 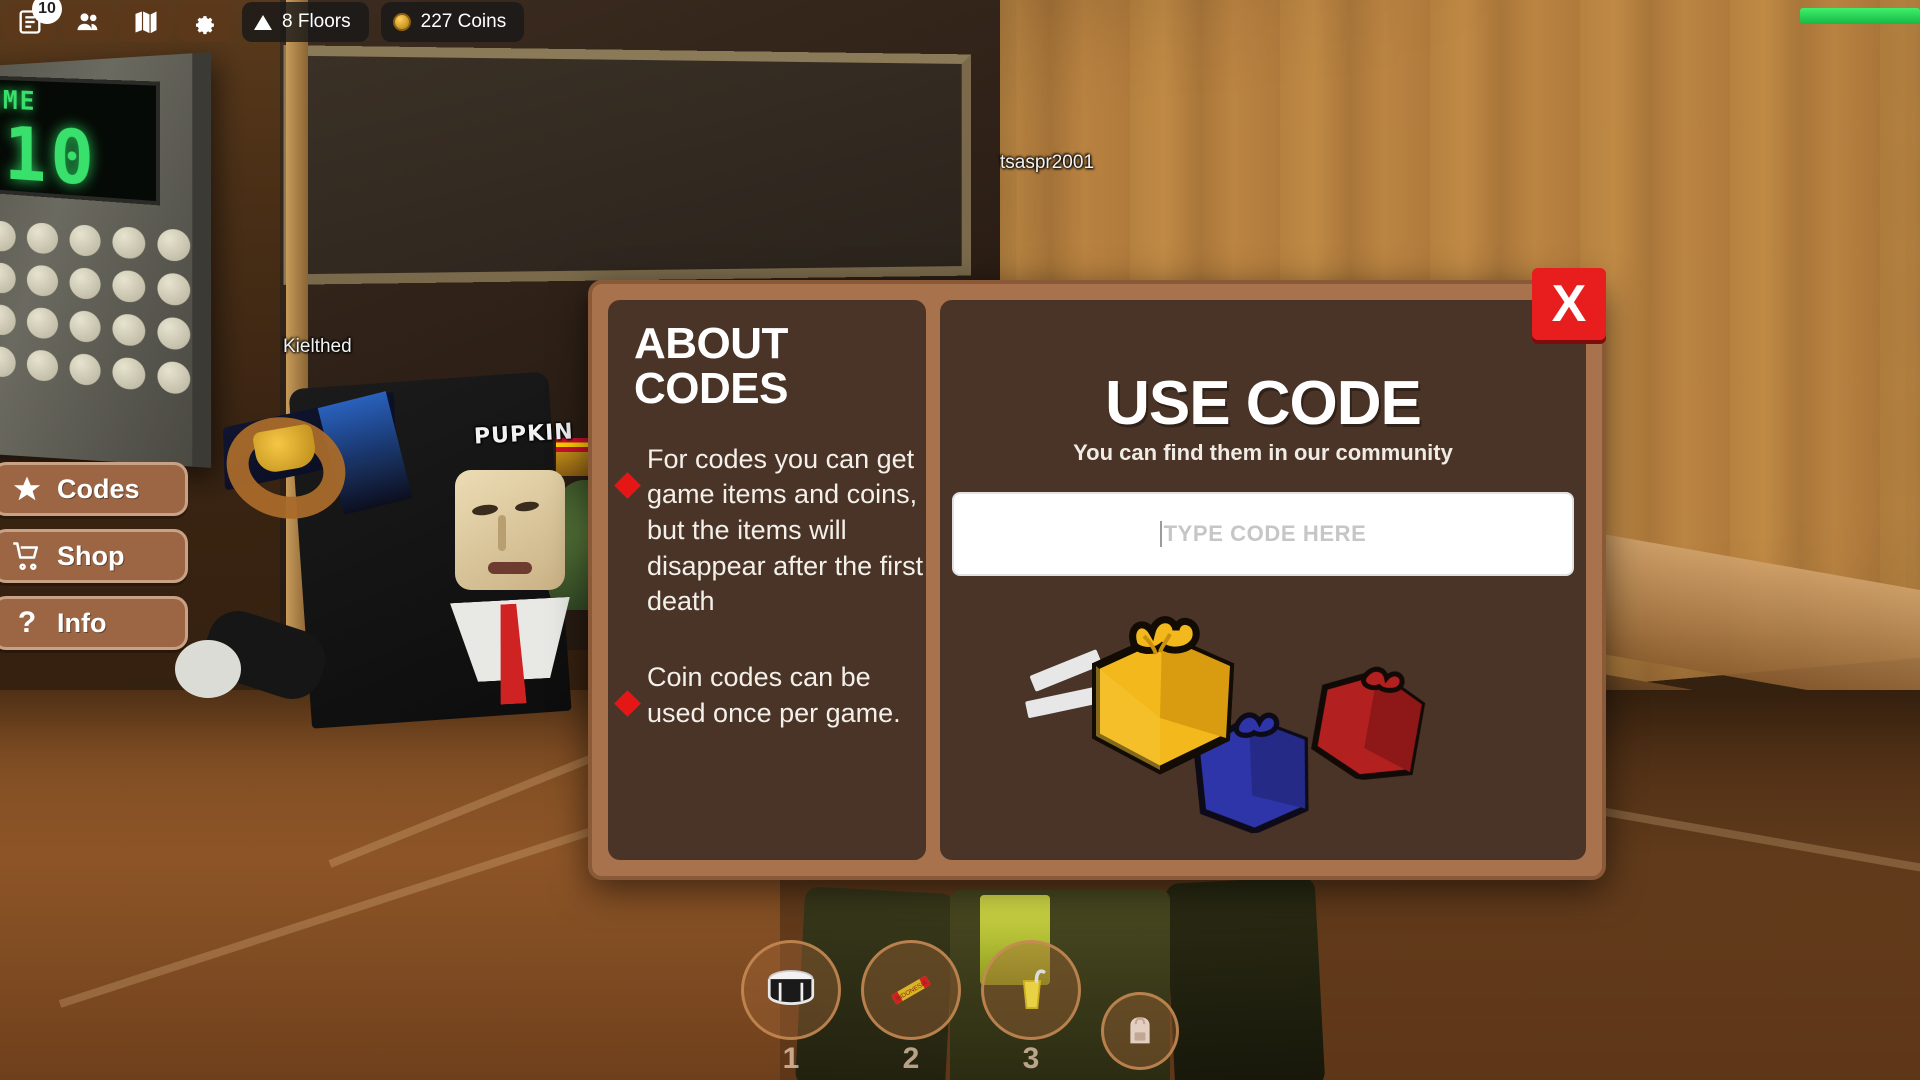 I want to click on drum-icon, so click(x=791, y=990).